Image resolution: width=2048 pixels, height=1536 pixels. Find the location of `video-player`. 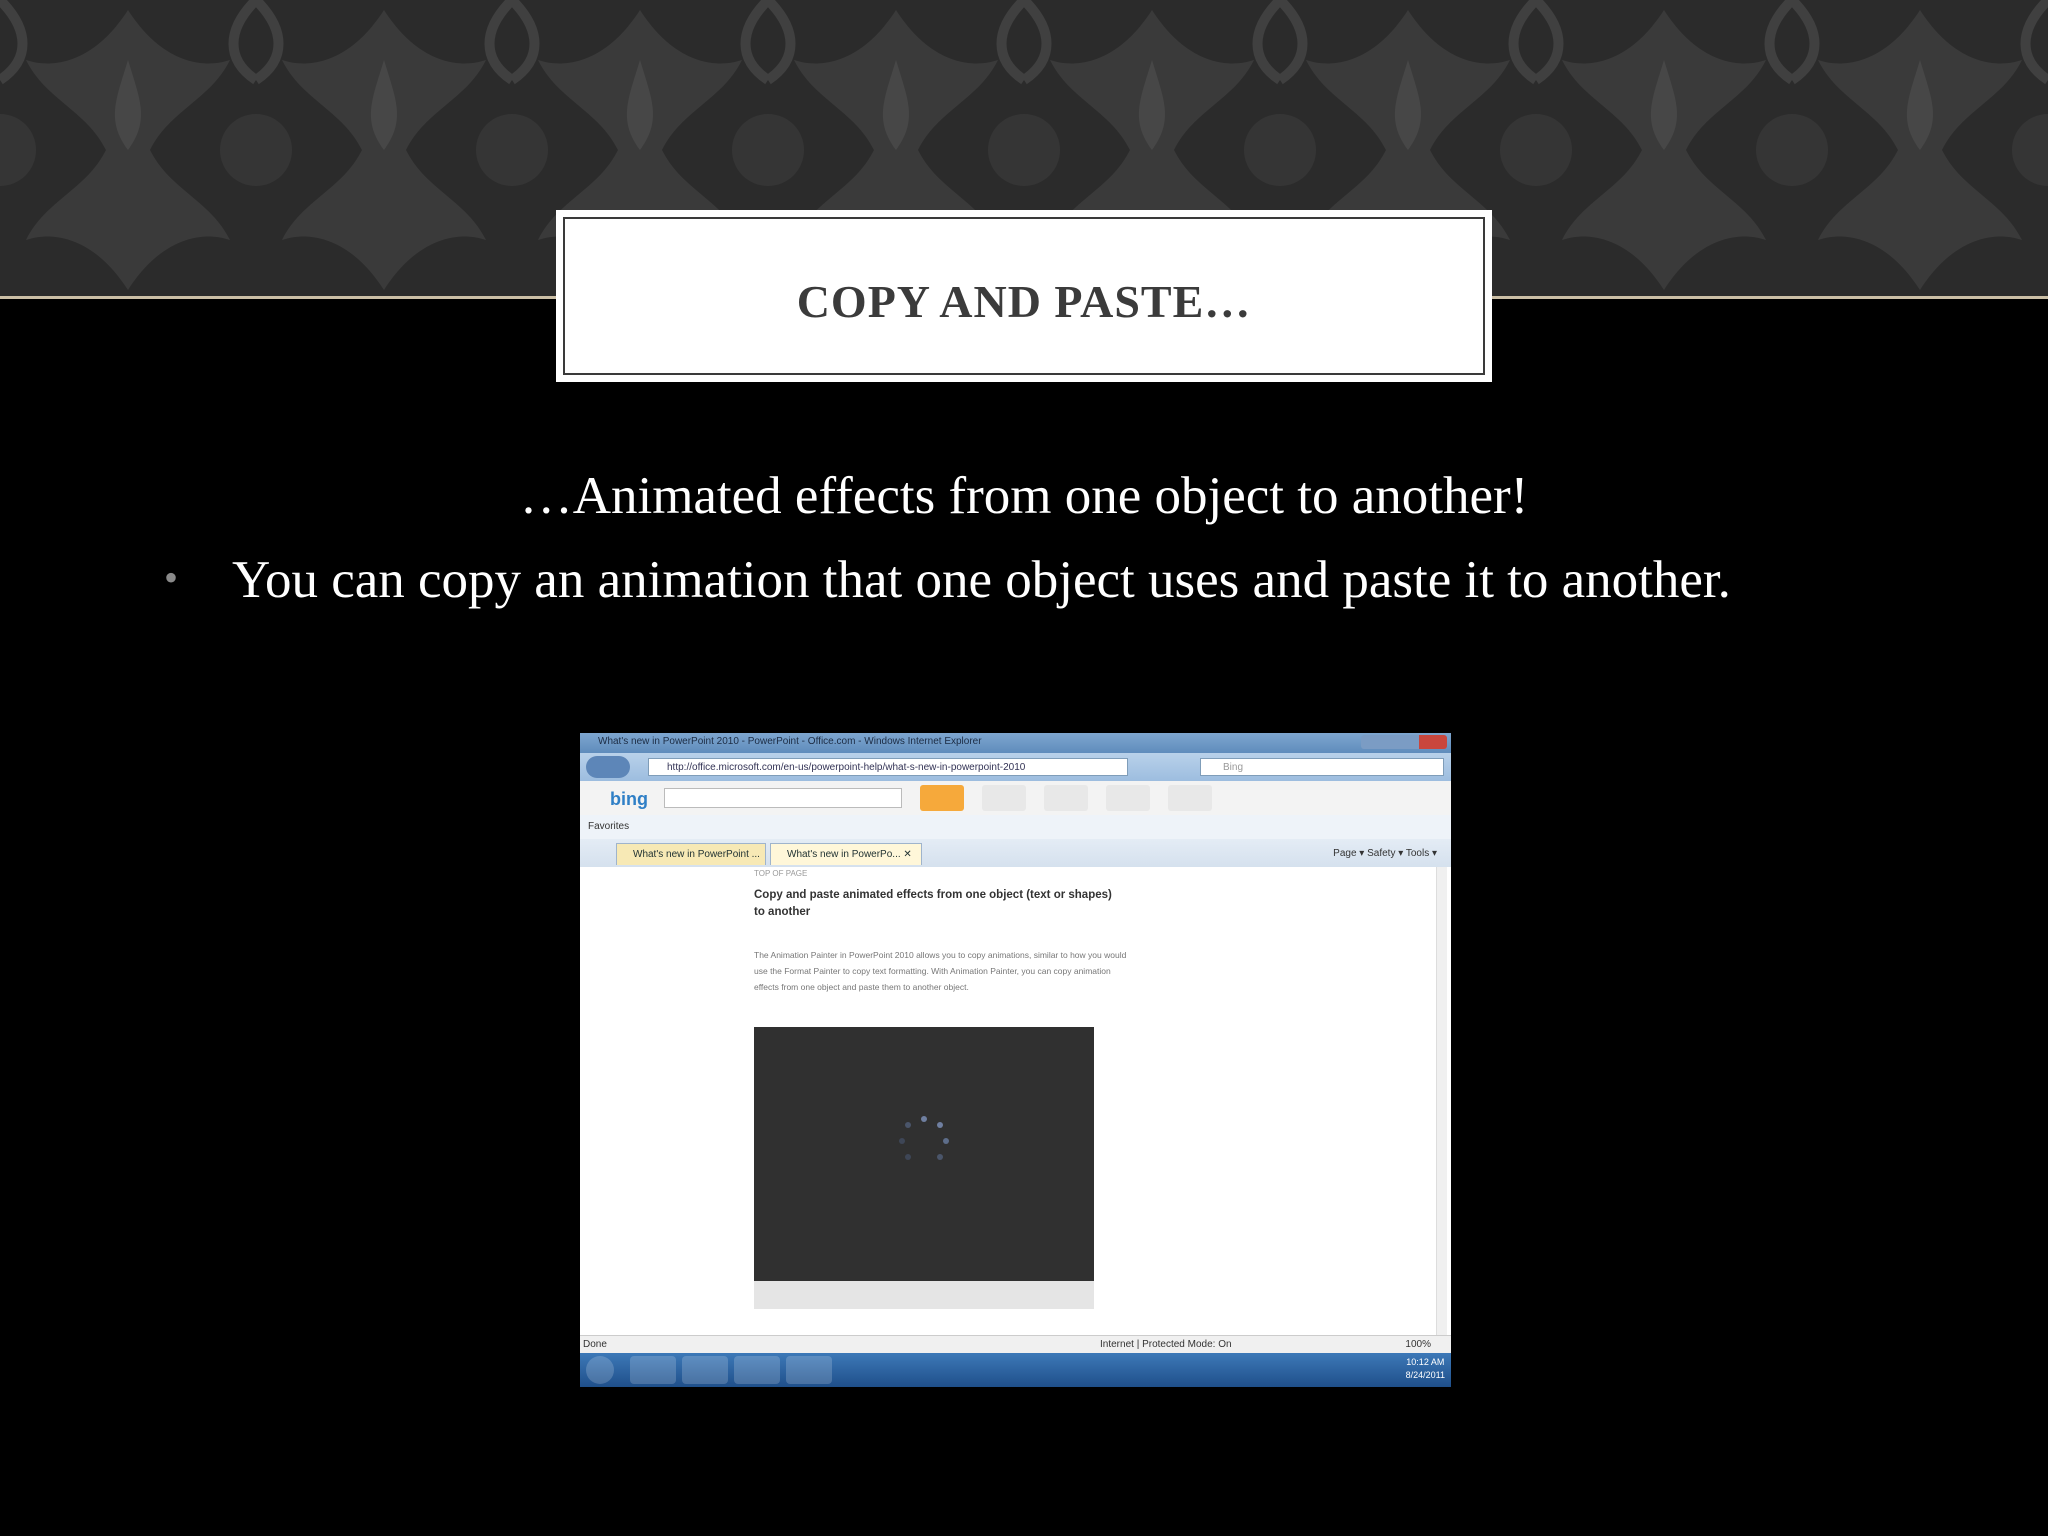

video-player is located at coordinates (924, 1168).